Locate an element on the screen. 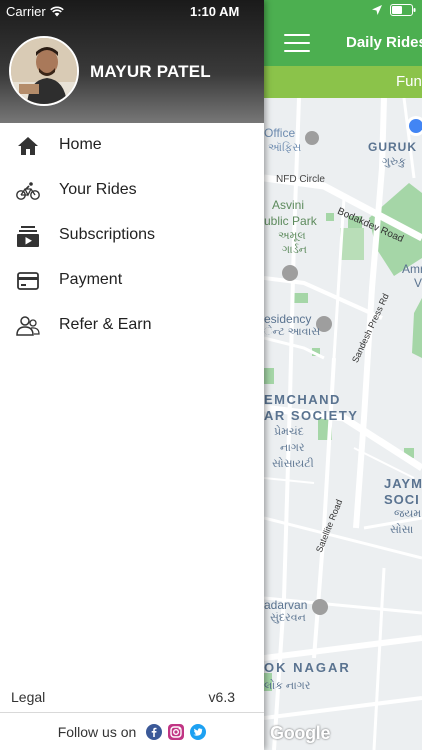  drawer-header: Carrier 1:10 AM MAYUR PATEL is located at coordinates (132, 61).